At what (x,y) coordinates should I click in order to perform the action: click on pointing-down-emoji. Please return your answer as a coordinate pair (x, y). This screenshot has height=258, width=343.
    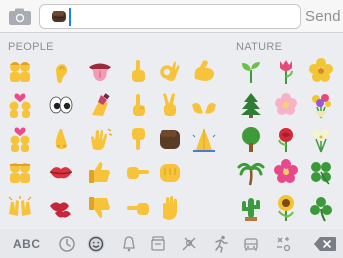
    Looking at the image, I should click on (138, 139).